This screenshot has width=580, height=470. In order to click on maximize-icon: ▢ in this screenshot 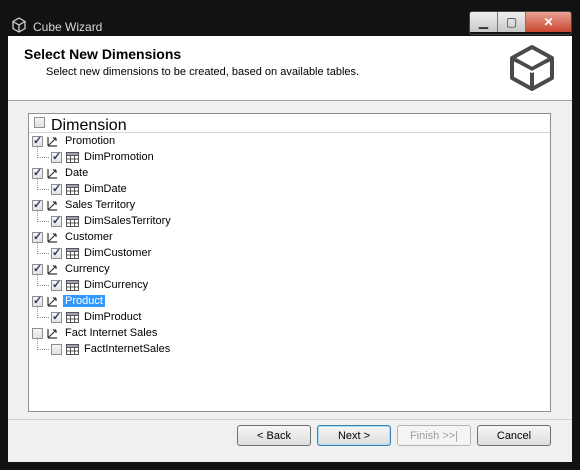, I will do `click(511, 22)`.